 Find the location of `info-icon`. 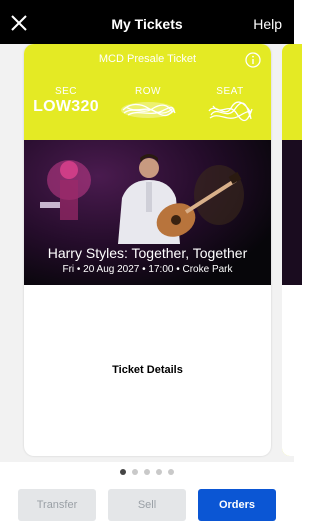

info-icon is located at coordinates (253, 60).